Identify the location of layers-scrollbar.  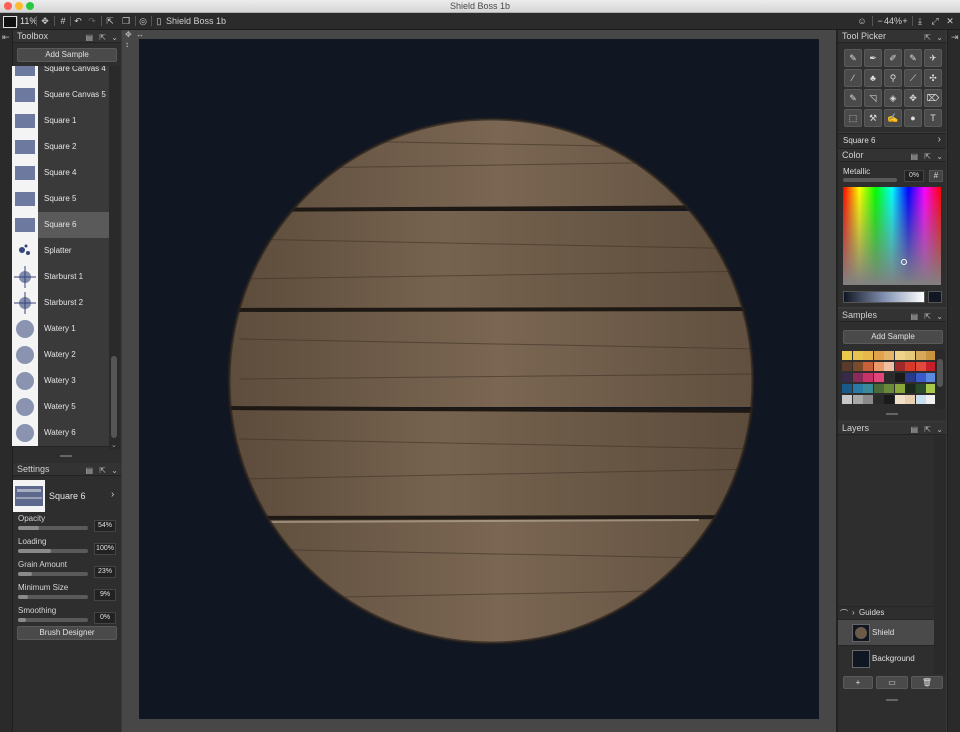
(940, 555).